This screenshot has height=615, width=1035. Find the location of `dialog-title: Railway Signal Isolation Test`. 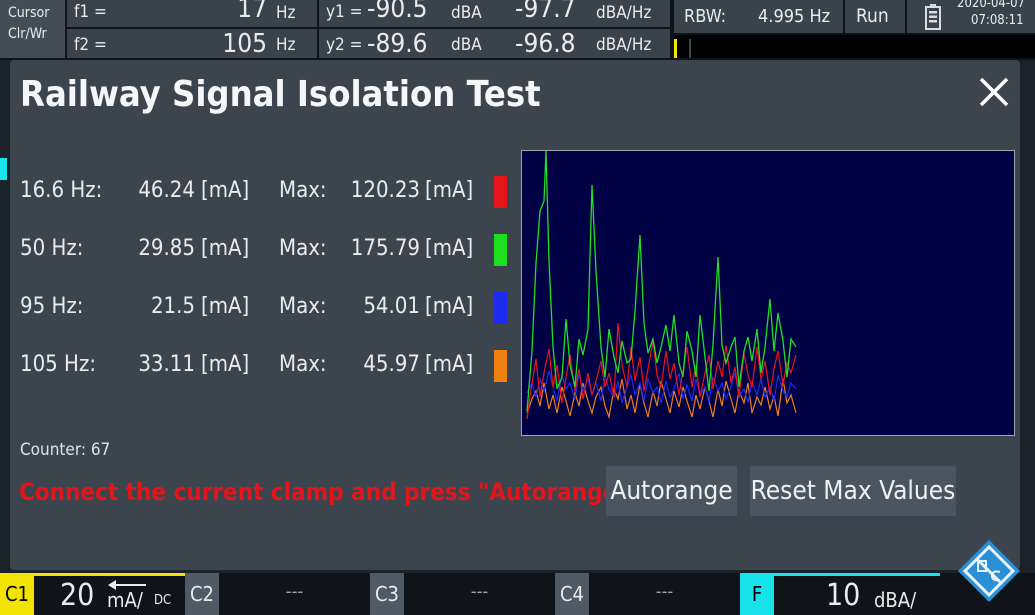

dialog-title: Railway Signal Isolation Test is located at coordinates (280, 94).